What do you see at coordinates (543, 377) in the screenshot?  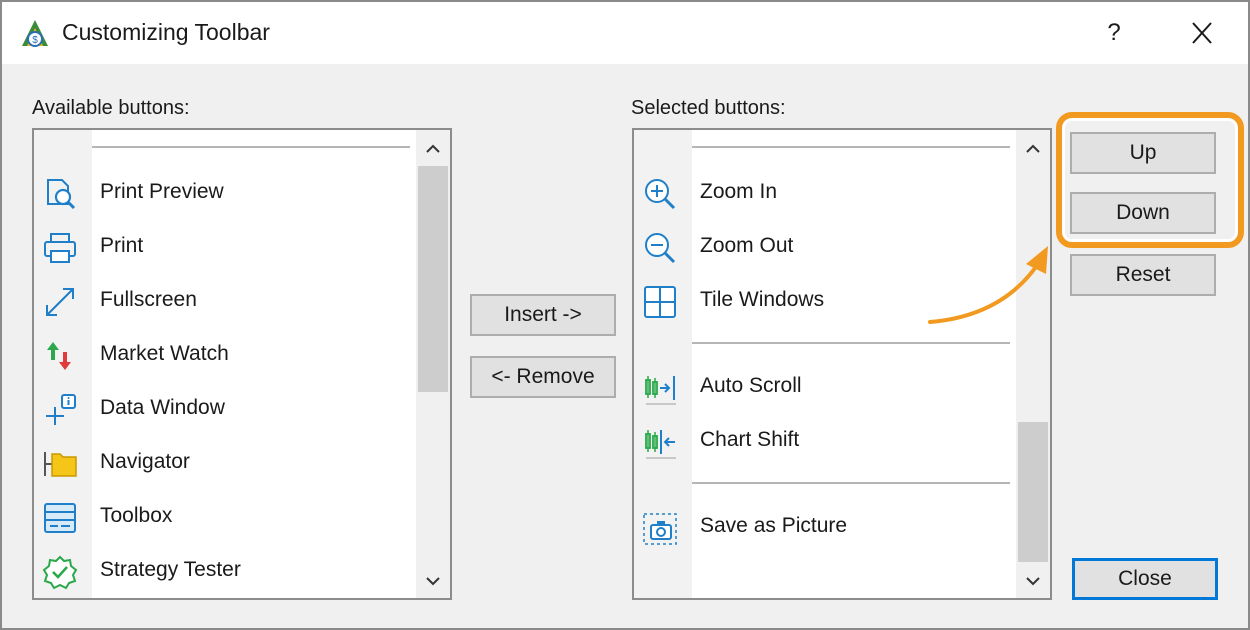 I see `remove-button: <- Remove` at bounding box center [543, 377].